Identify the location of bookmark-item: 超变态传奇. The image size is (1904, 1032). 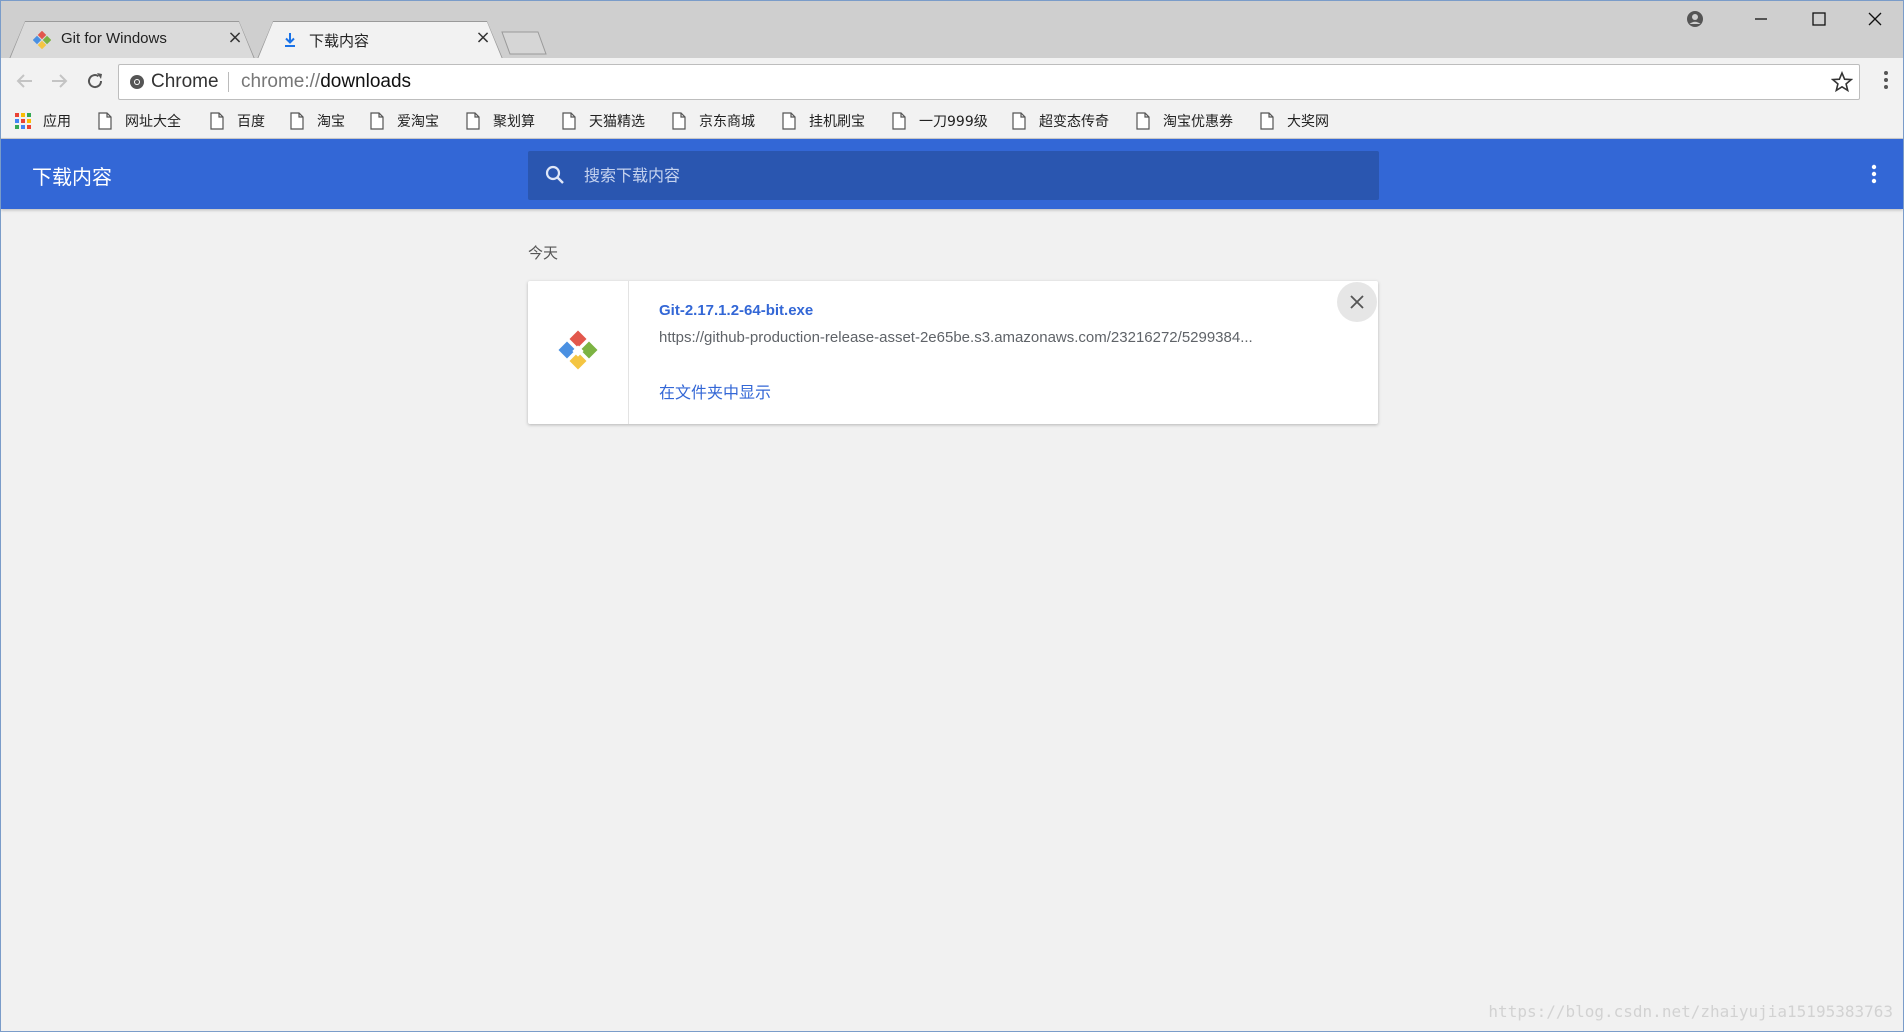
(1060, 121).